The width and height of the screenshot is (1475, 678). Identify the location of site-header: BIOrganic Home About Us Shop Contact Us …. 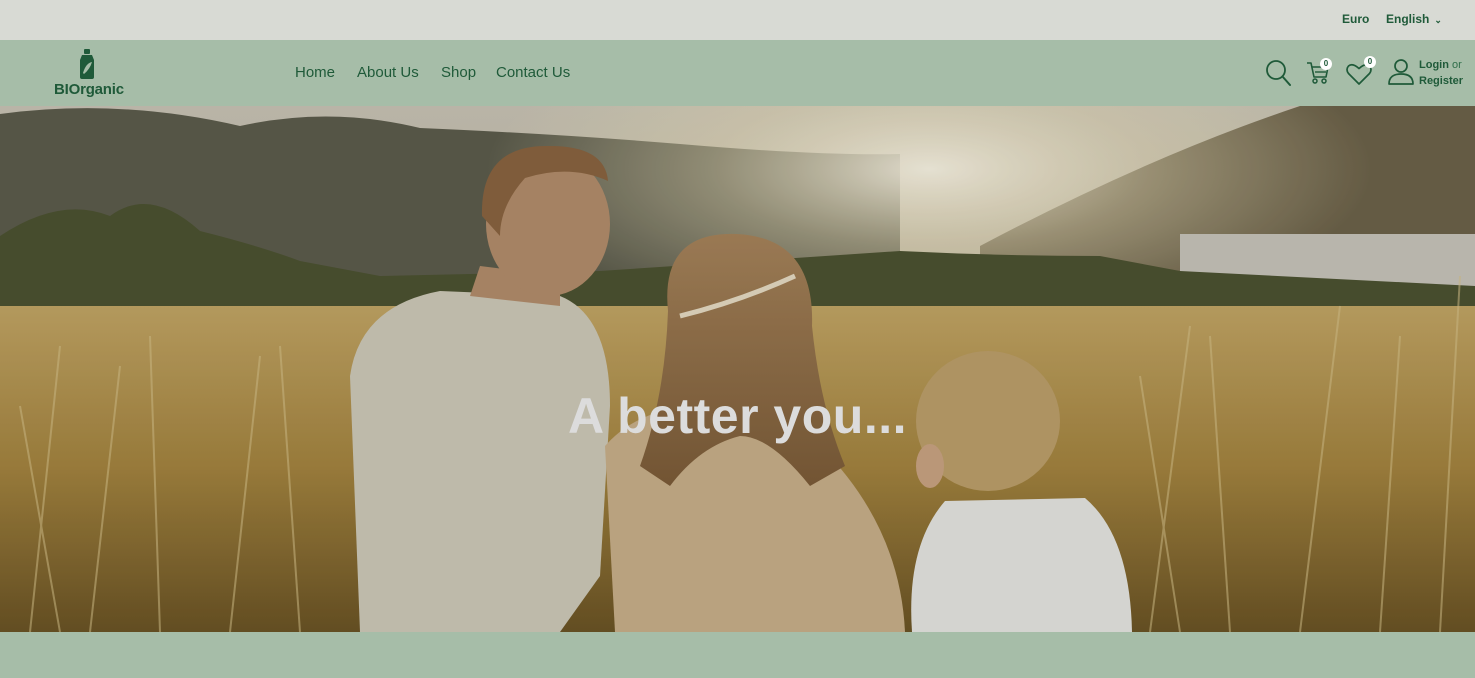
(737, 73).